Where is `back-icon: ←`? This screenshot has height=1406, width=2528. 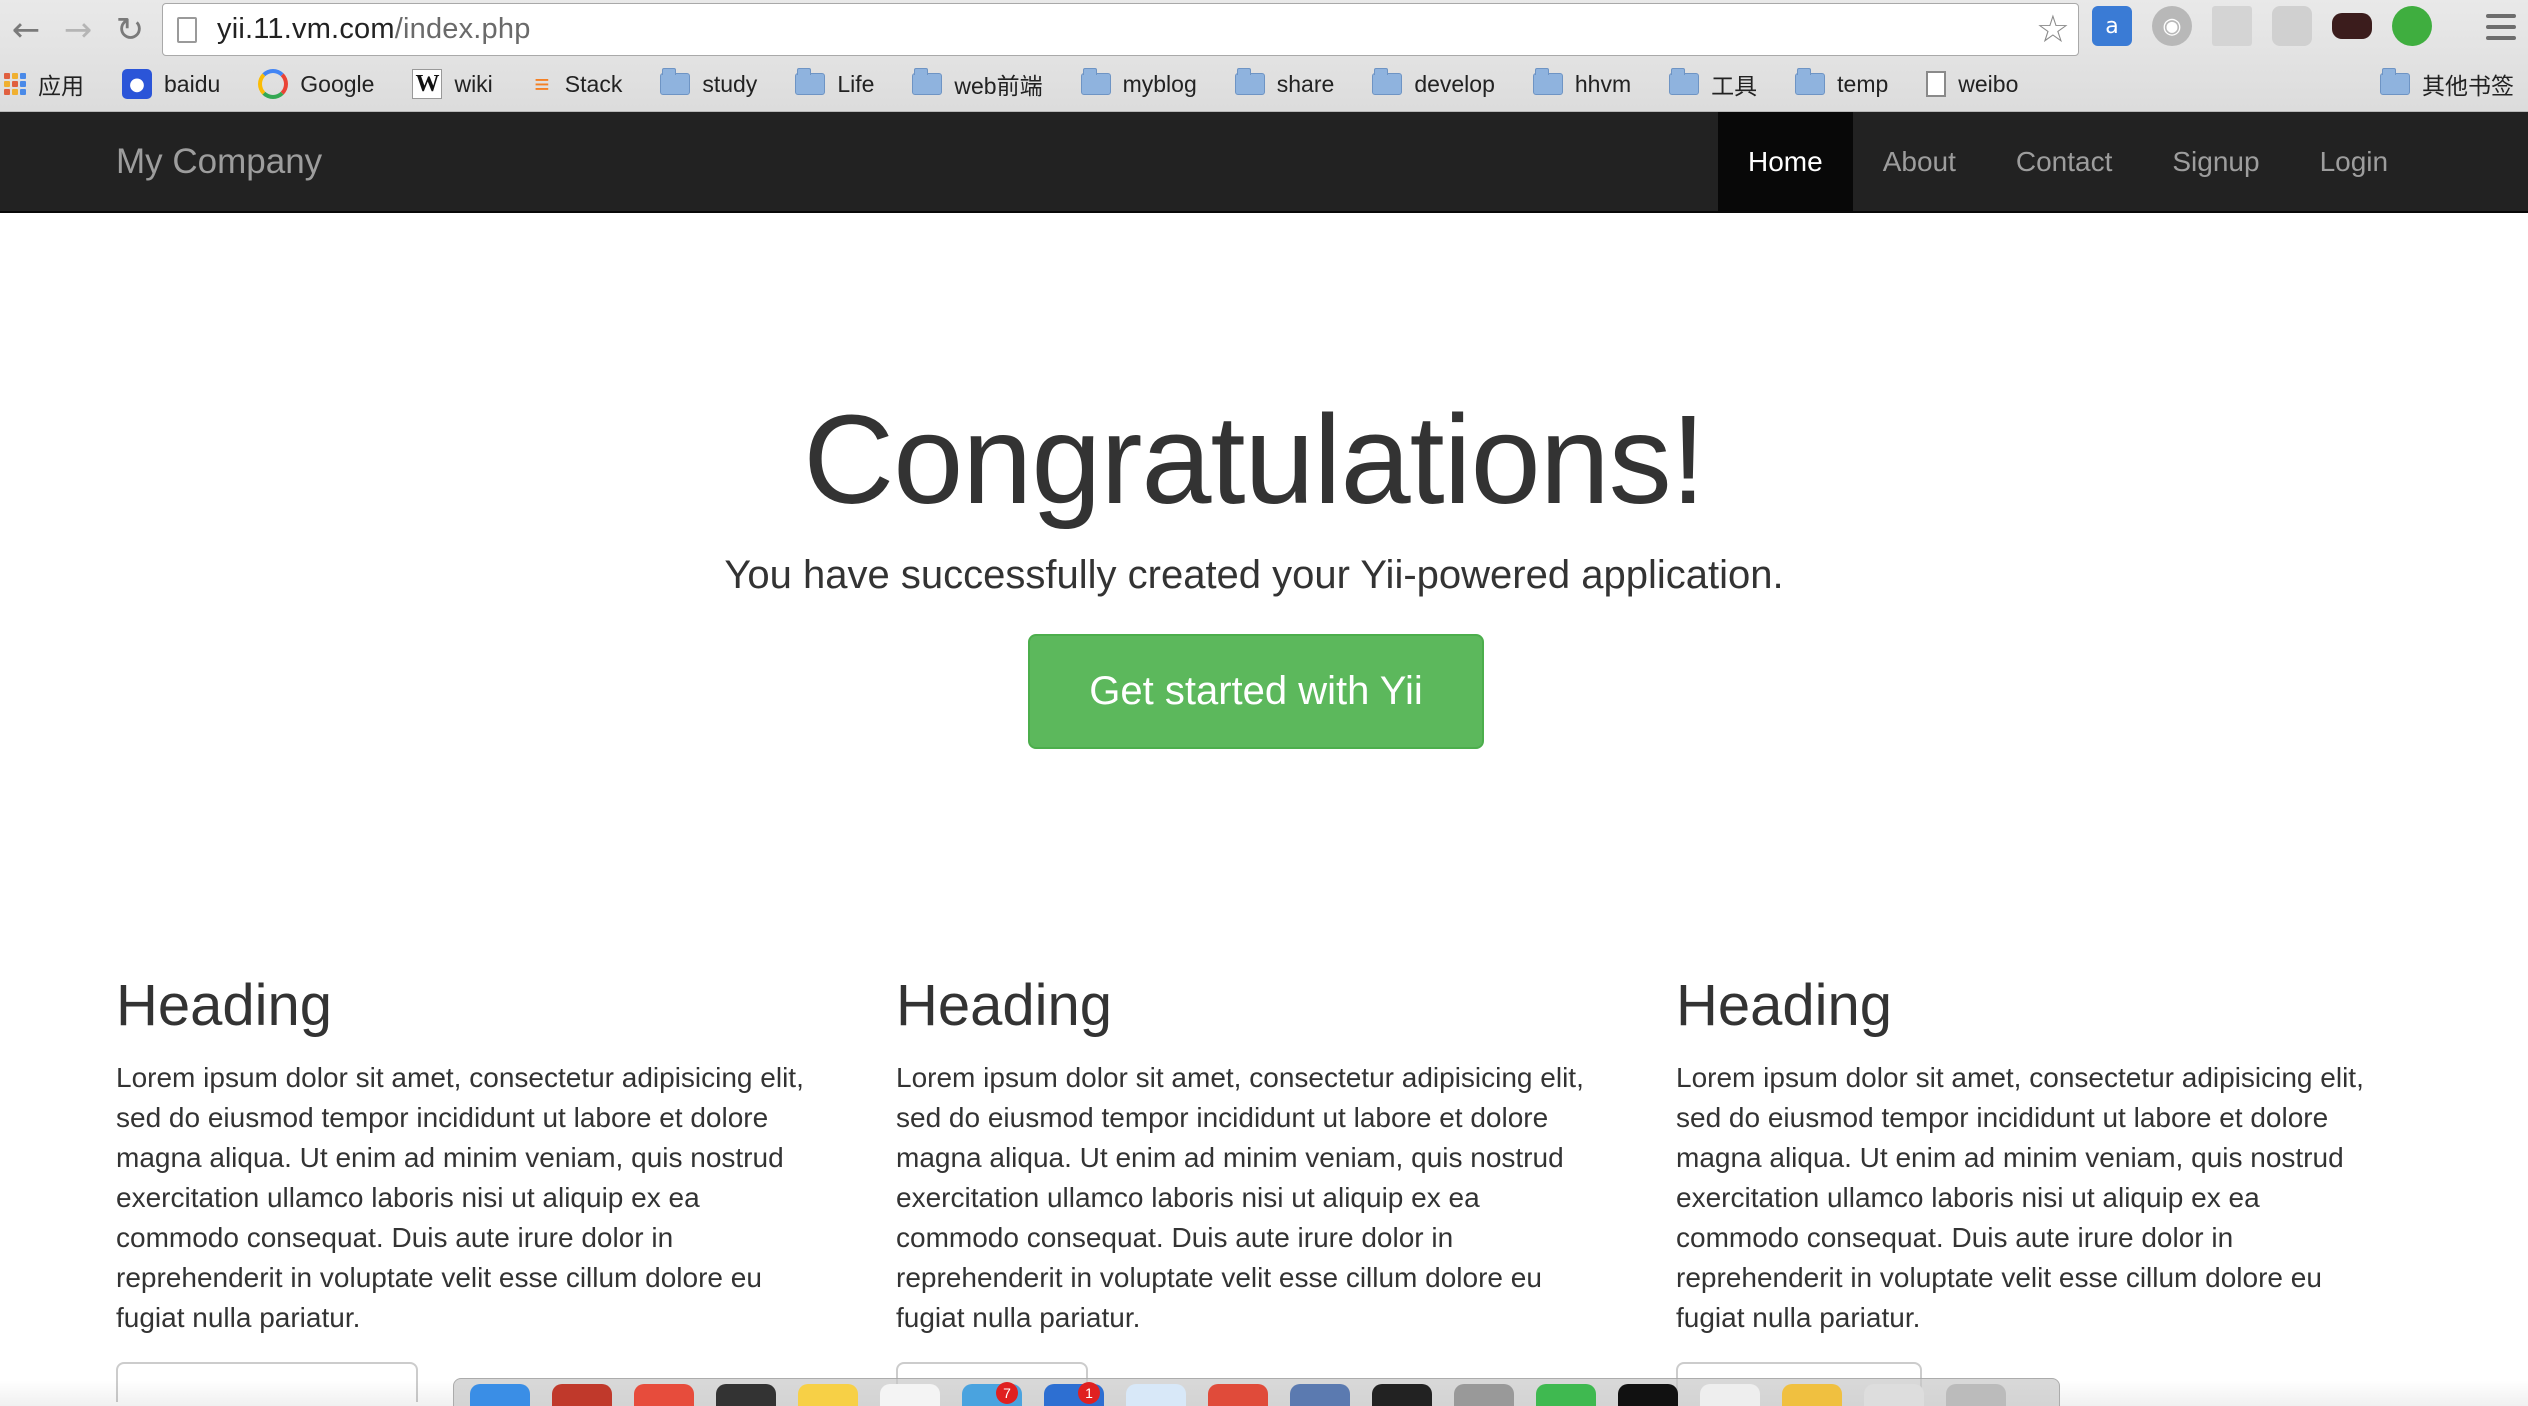
back-icon: ← is located at coordinates (26, 30).